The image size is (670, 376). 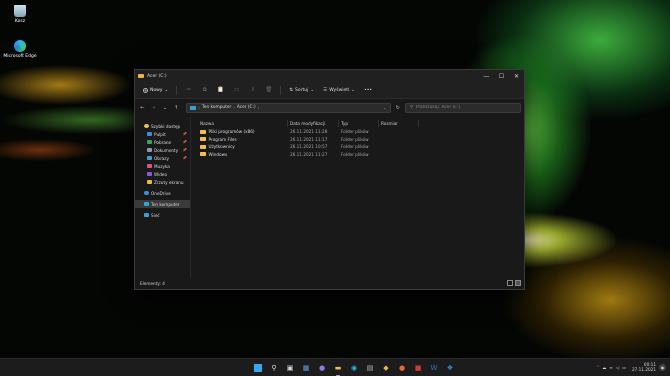 What do you see at coordinates (153, 107) in the screenshot?
I see `forward-arrow-icon: →` at bounding box center [153, 107].